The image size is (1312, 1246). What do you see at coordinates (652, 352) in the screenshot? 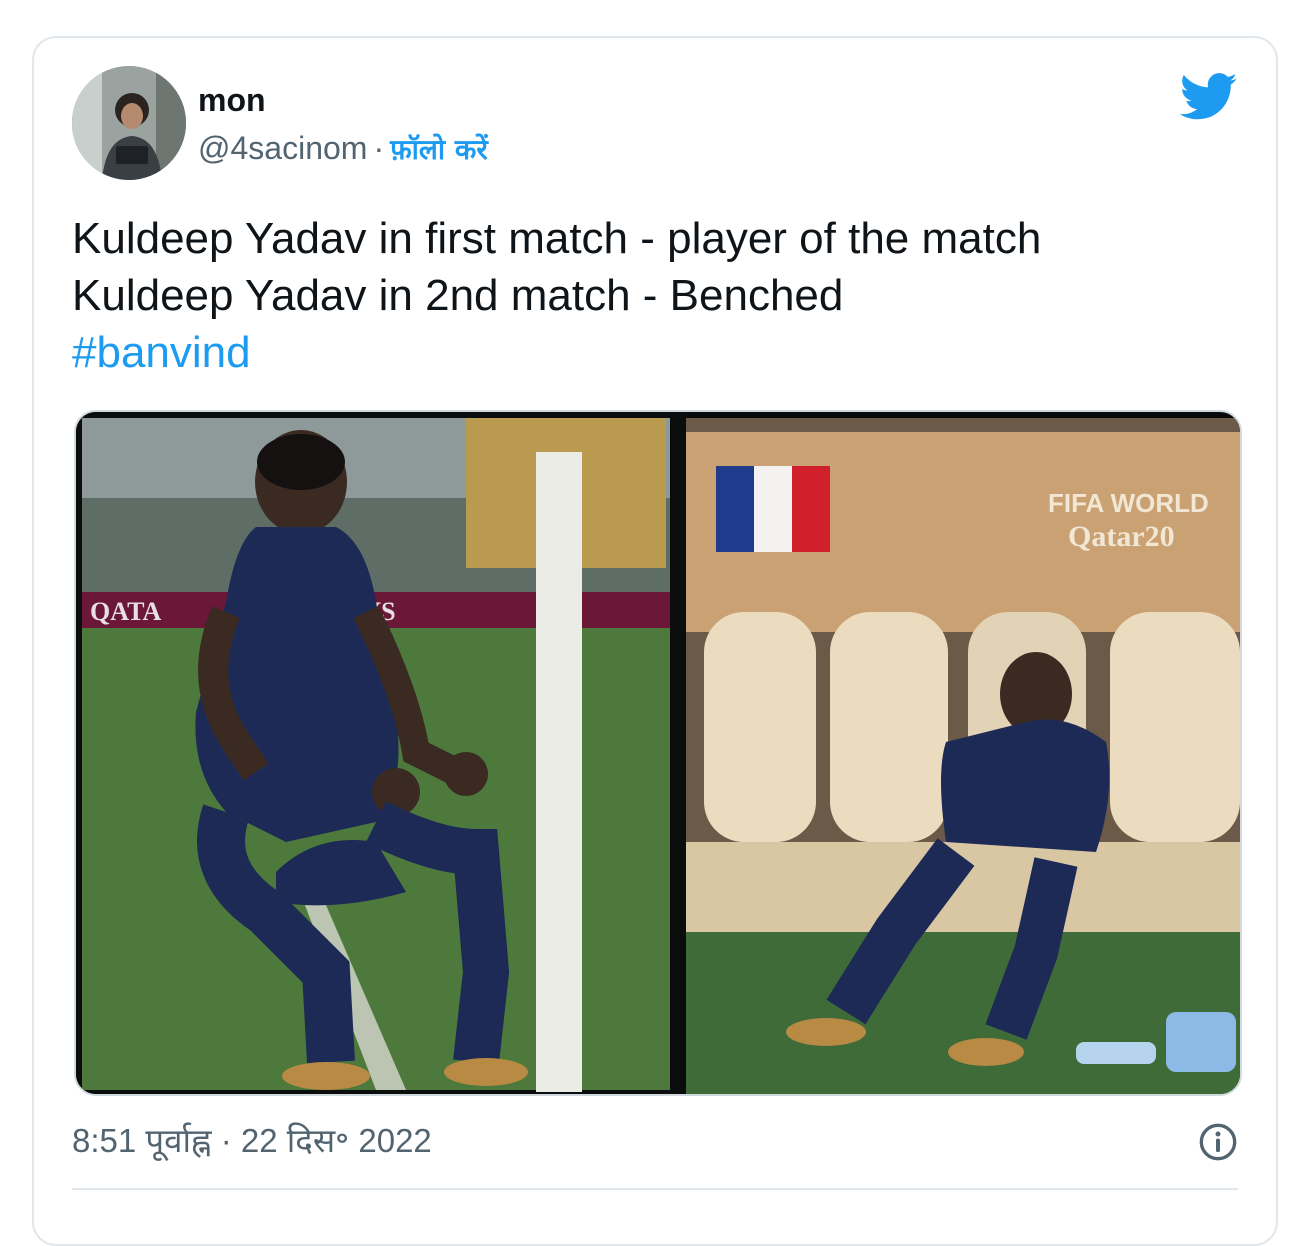
I see `hashtag-link: #banvind` at bounding box center [652, 352].